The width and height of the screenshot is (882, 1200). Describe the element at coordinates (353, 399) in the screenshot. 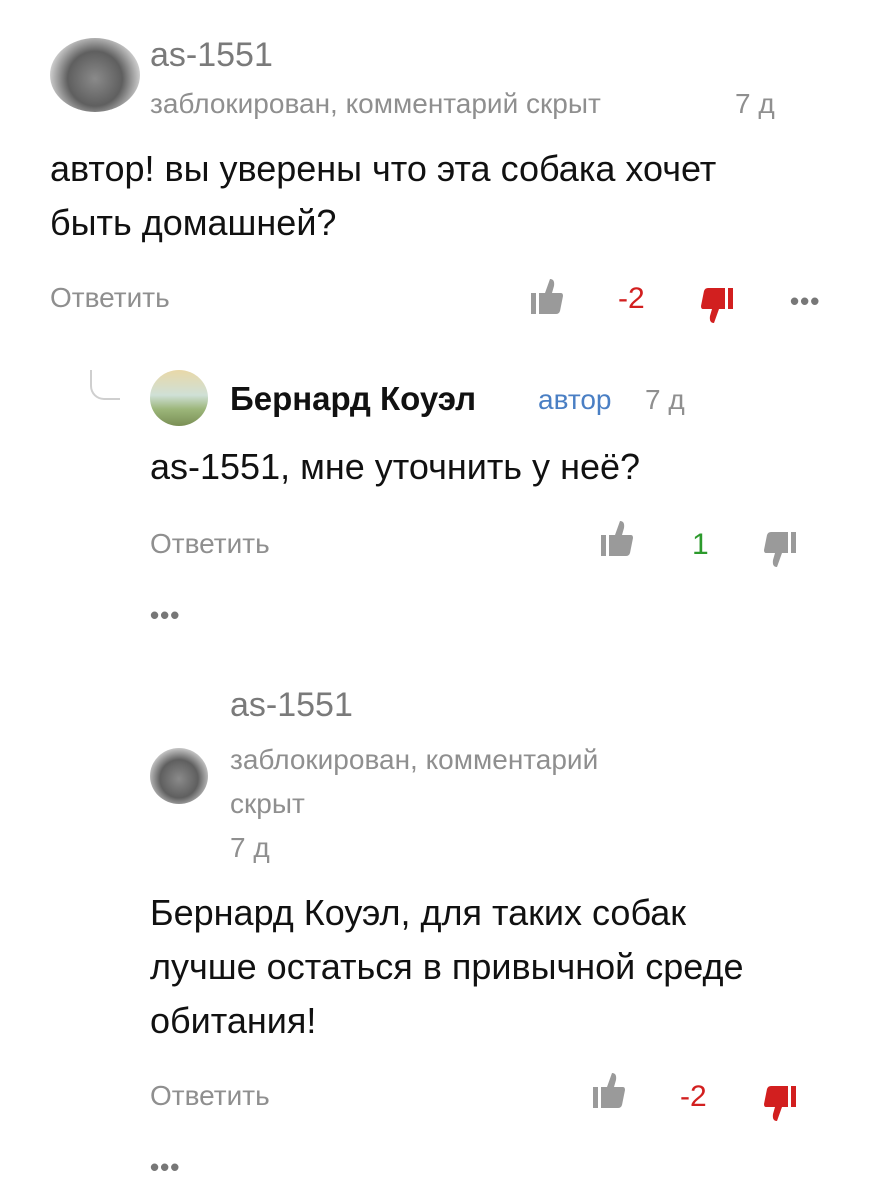

I see `comment-username: Бернард Коуэл` at that location.